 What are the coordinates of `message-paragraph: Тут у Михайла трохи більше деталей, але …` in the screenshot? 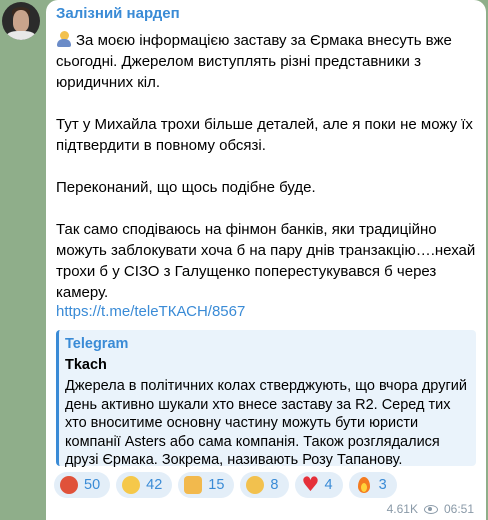 It's located at (264, 135).